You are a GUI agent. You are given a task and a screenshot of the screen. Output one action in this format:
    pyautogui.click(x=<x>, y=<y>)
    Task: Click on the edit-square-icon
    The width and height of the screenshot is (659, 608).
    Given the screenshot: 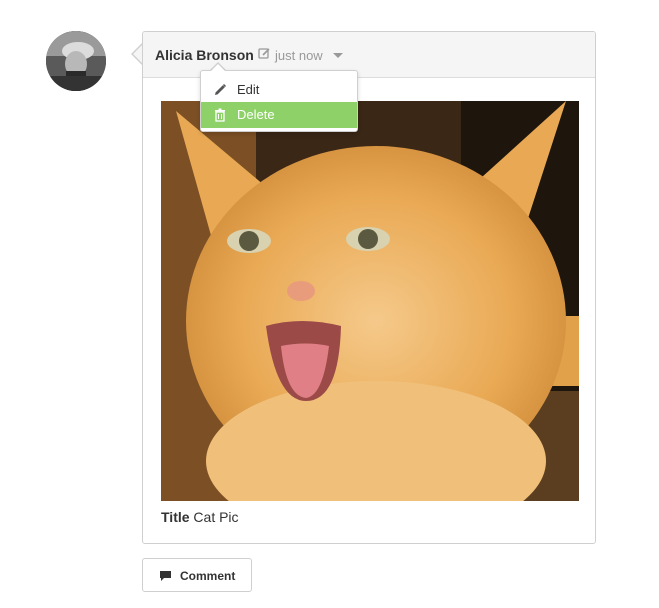 What is the action you would take?
    pyautogui.click(x=264, y=53)
    